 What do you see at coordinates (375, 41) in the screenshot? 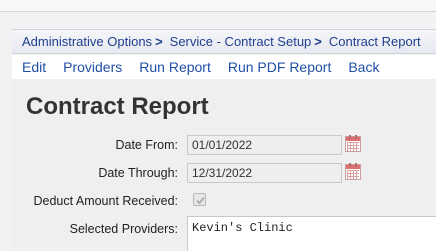
I see `breadcrumb-item-contract-report: Contract Report` at bounding box center [375, 41].